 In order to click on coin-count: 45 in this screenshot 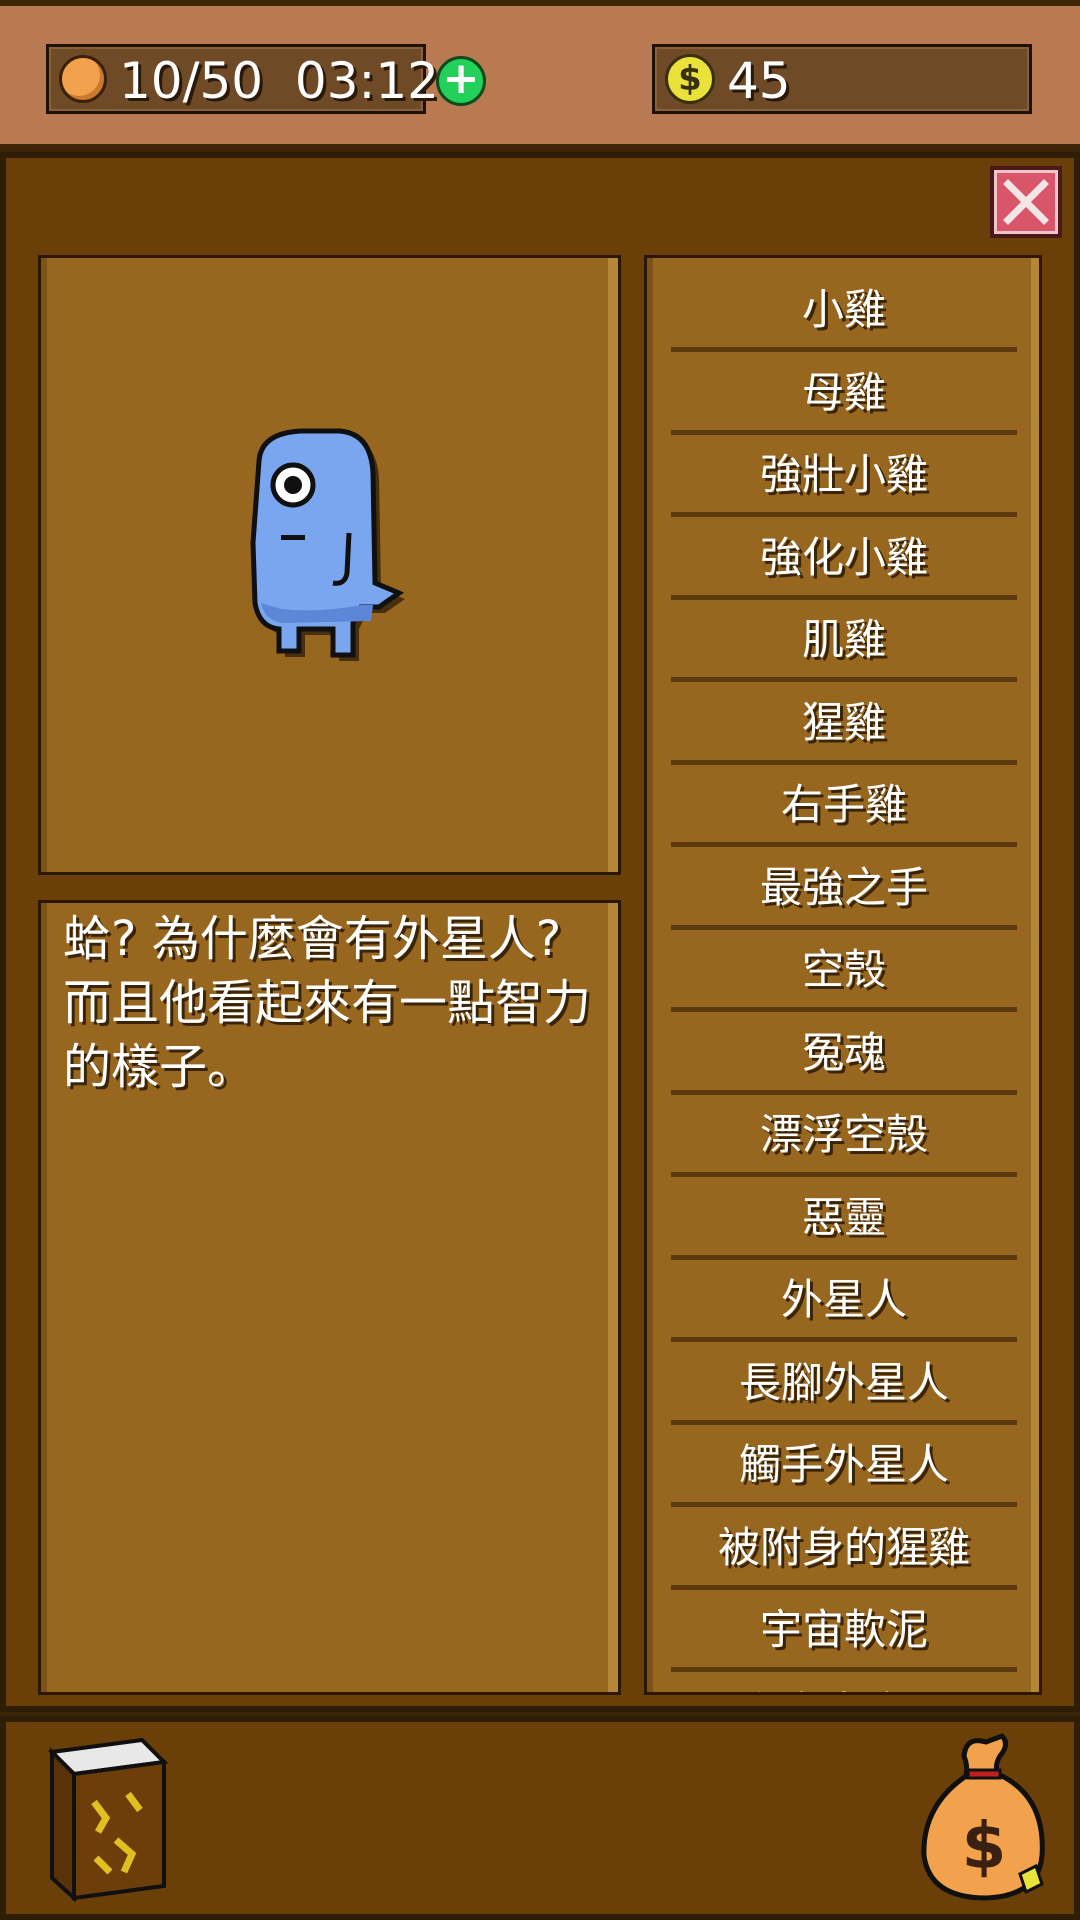, I will do `click(759, 81)`.